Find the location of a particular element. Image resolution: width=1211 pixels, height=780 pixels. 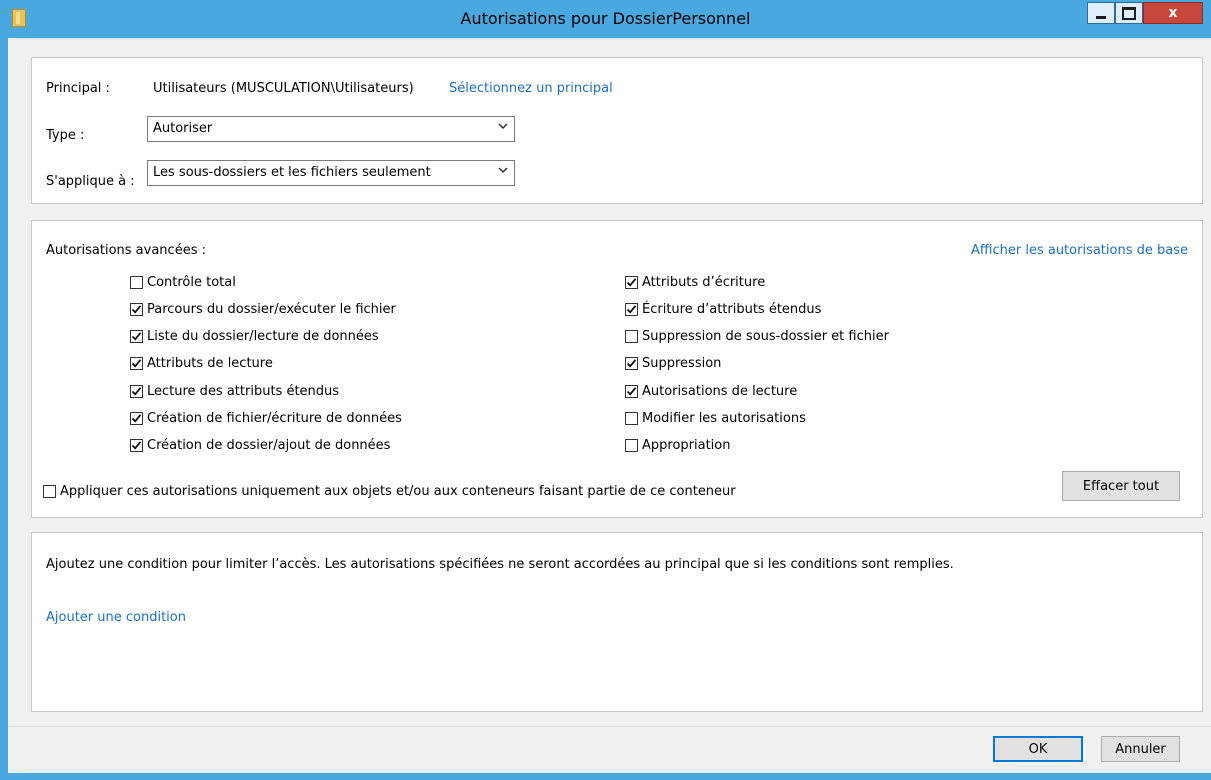

permission-checkbox-row: Attributs d’écriture is located at coordinates (695, 282).